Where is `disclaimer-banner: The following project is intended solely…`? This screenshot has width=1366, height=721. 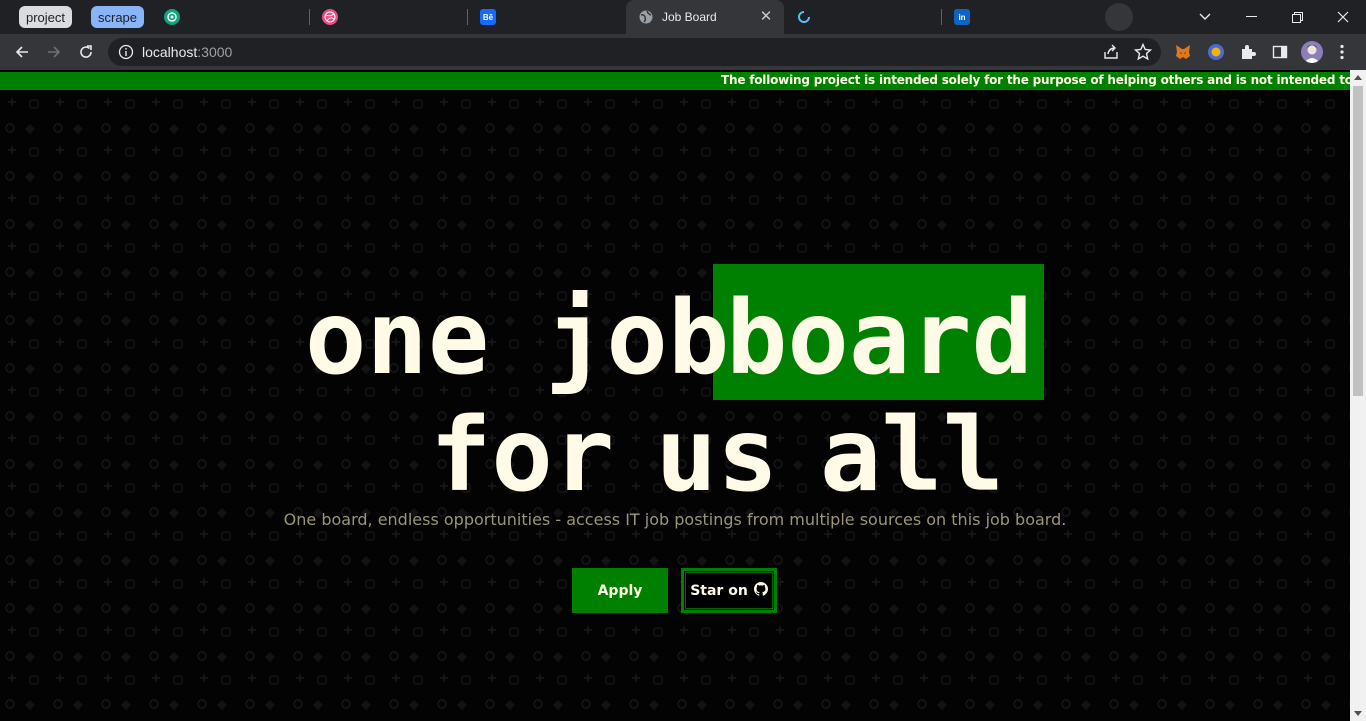
disclaimer-banner: The following project is intended solely… is located at coordinates (675, 81).